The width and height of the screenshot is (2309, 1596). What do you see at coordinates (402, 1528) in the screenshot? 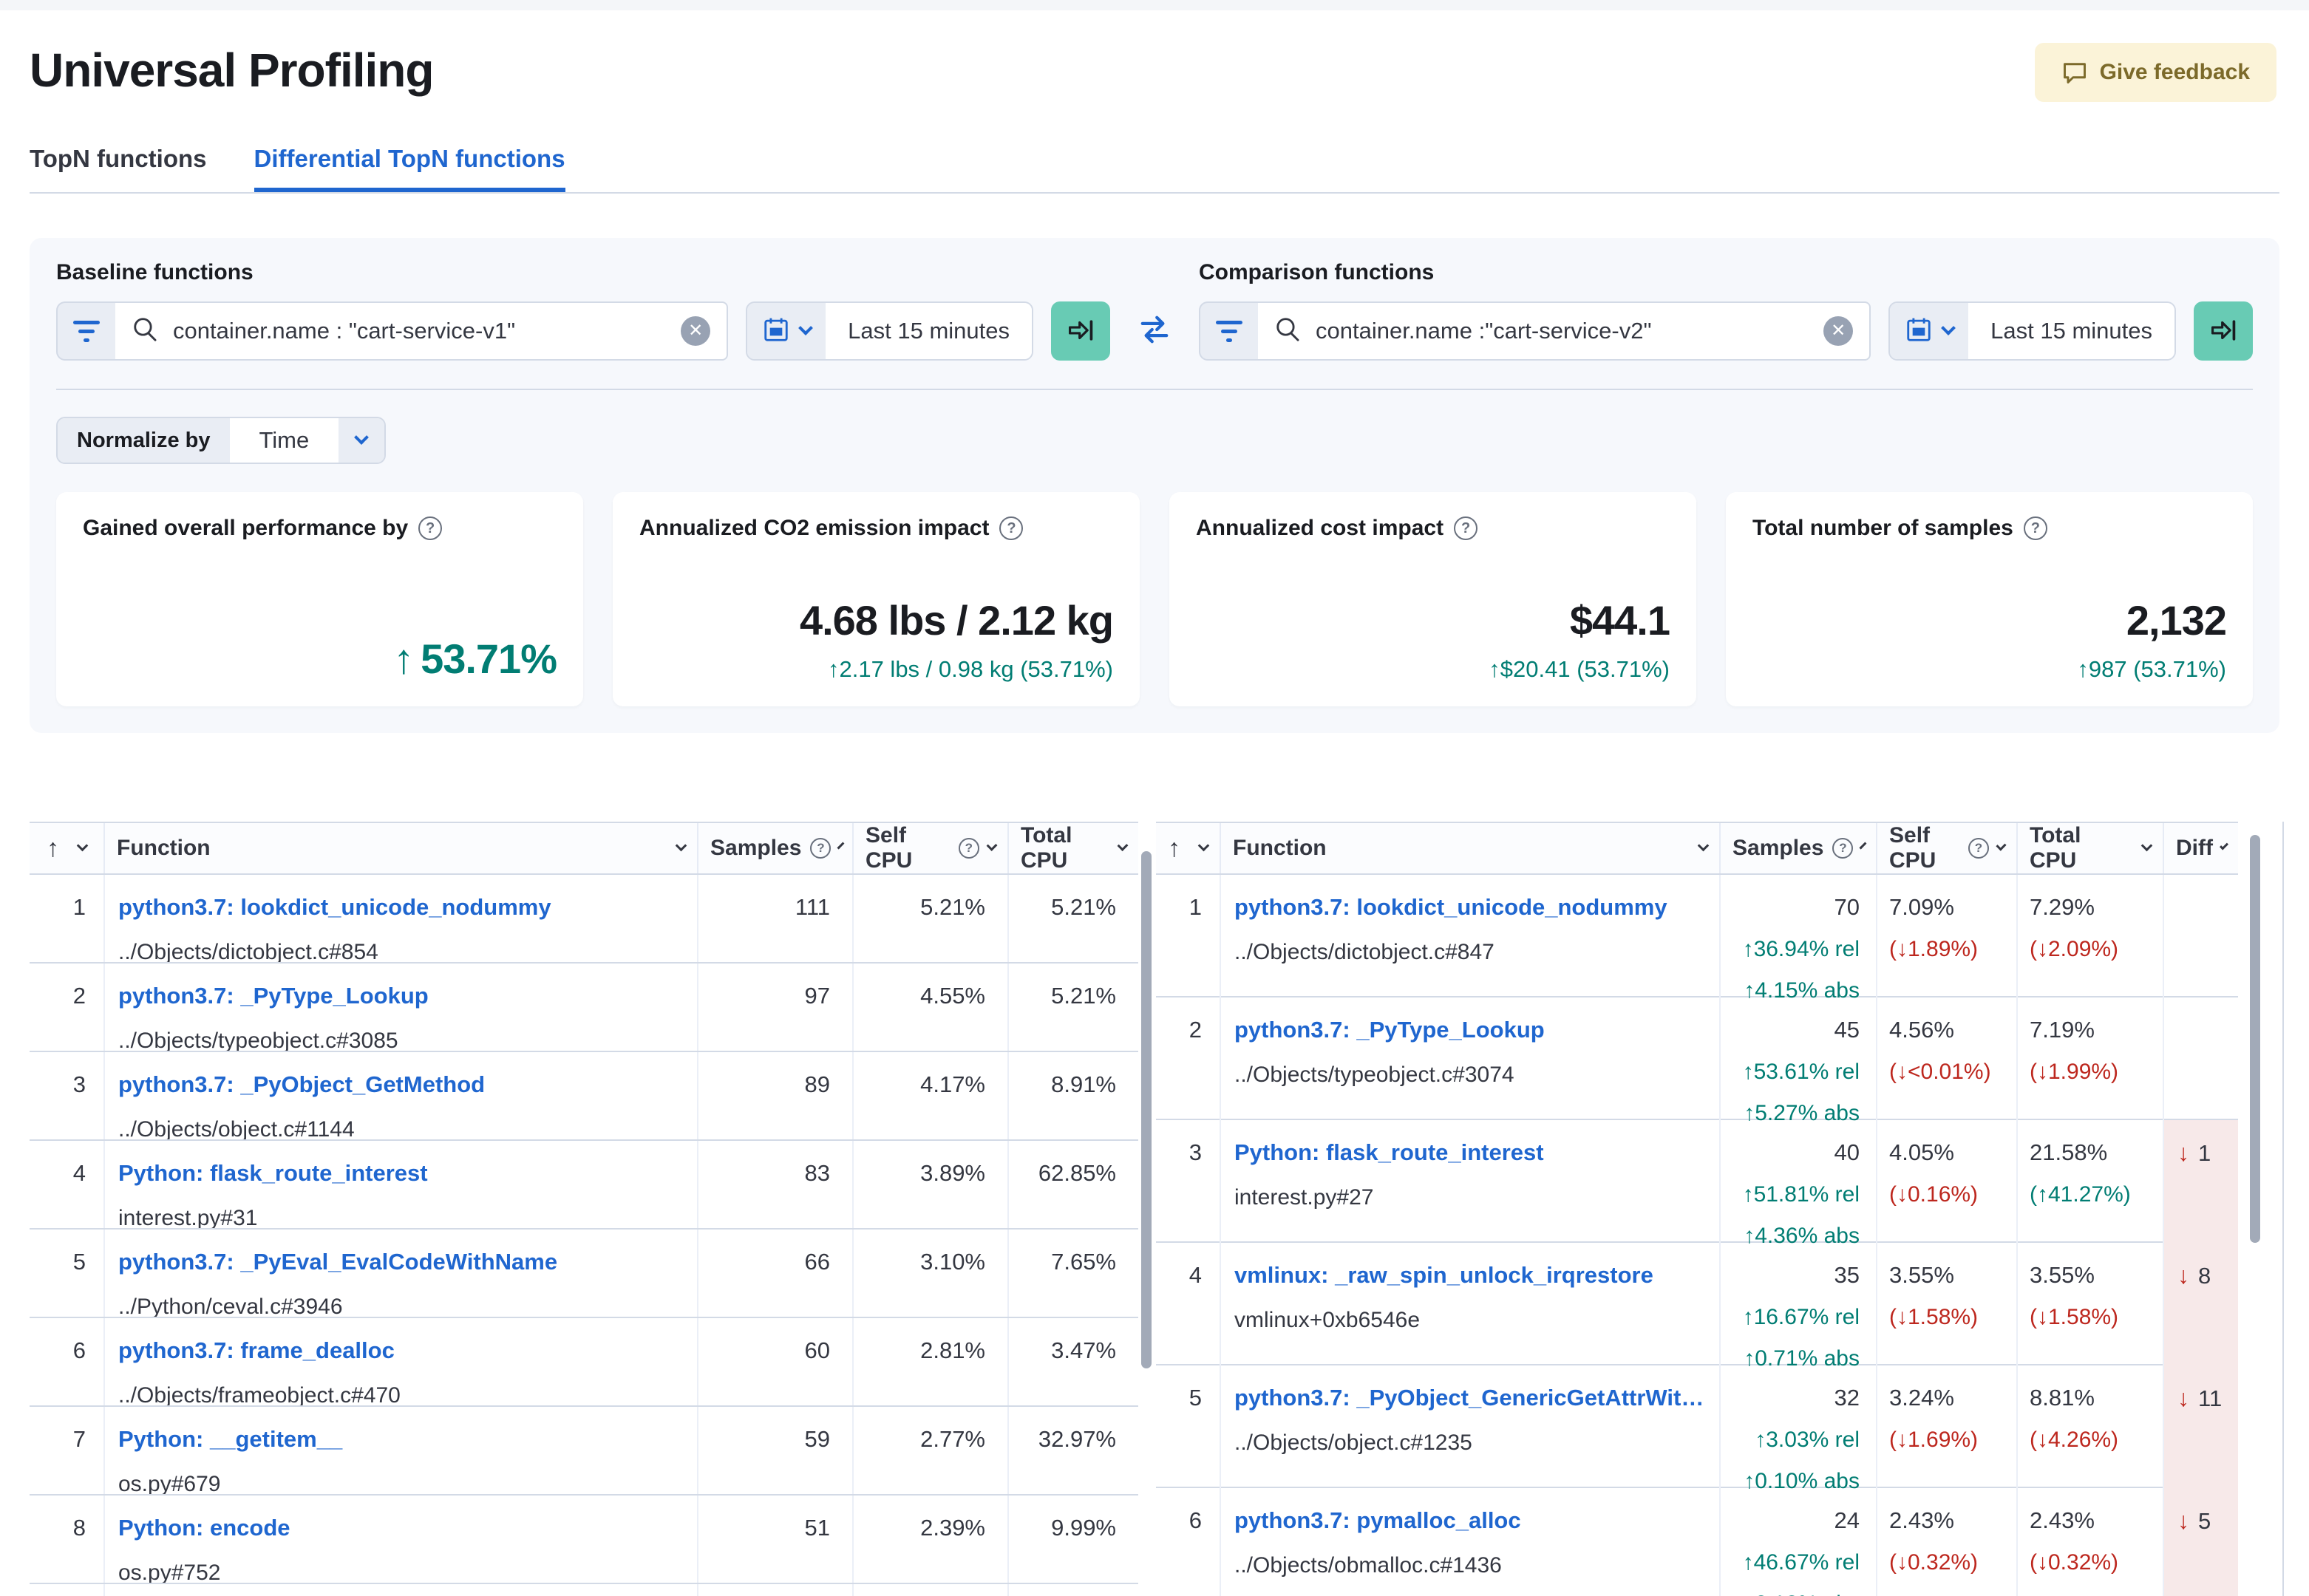
I see `function-link: Python: encode` at bounding box center [402, 1528].